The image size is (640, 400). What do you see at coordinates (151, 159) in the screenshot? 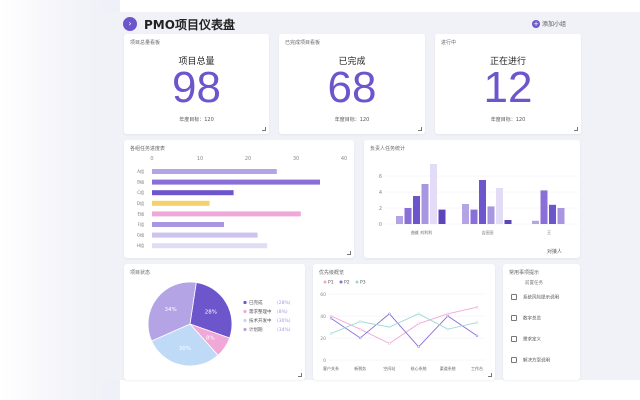
I see `x-tick-label: 0` at bounding box center [151, 159].